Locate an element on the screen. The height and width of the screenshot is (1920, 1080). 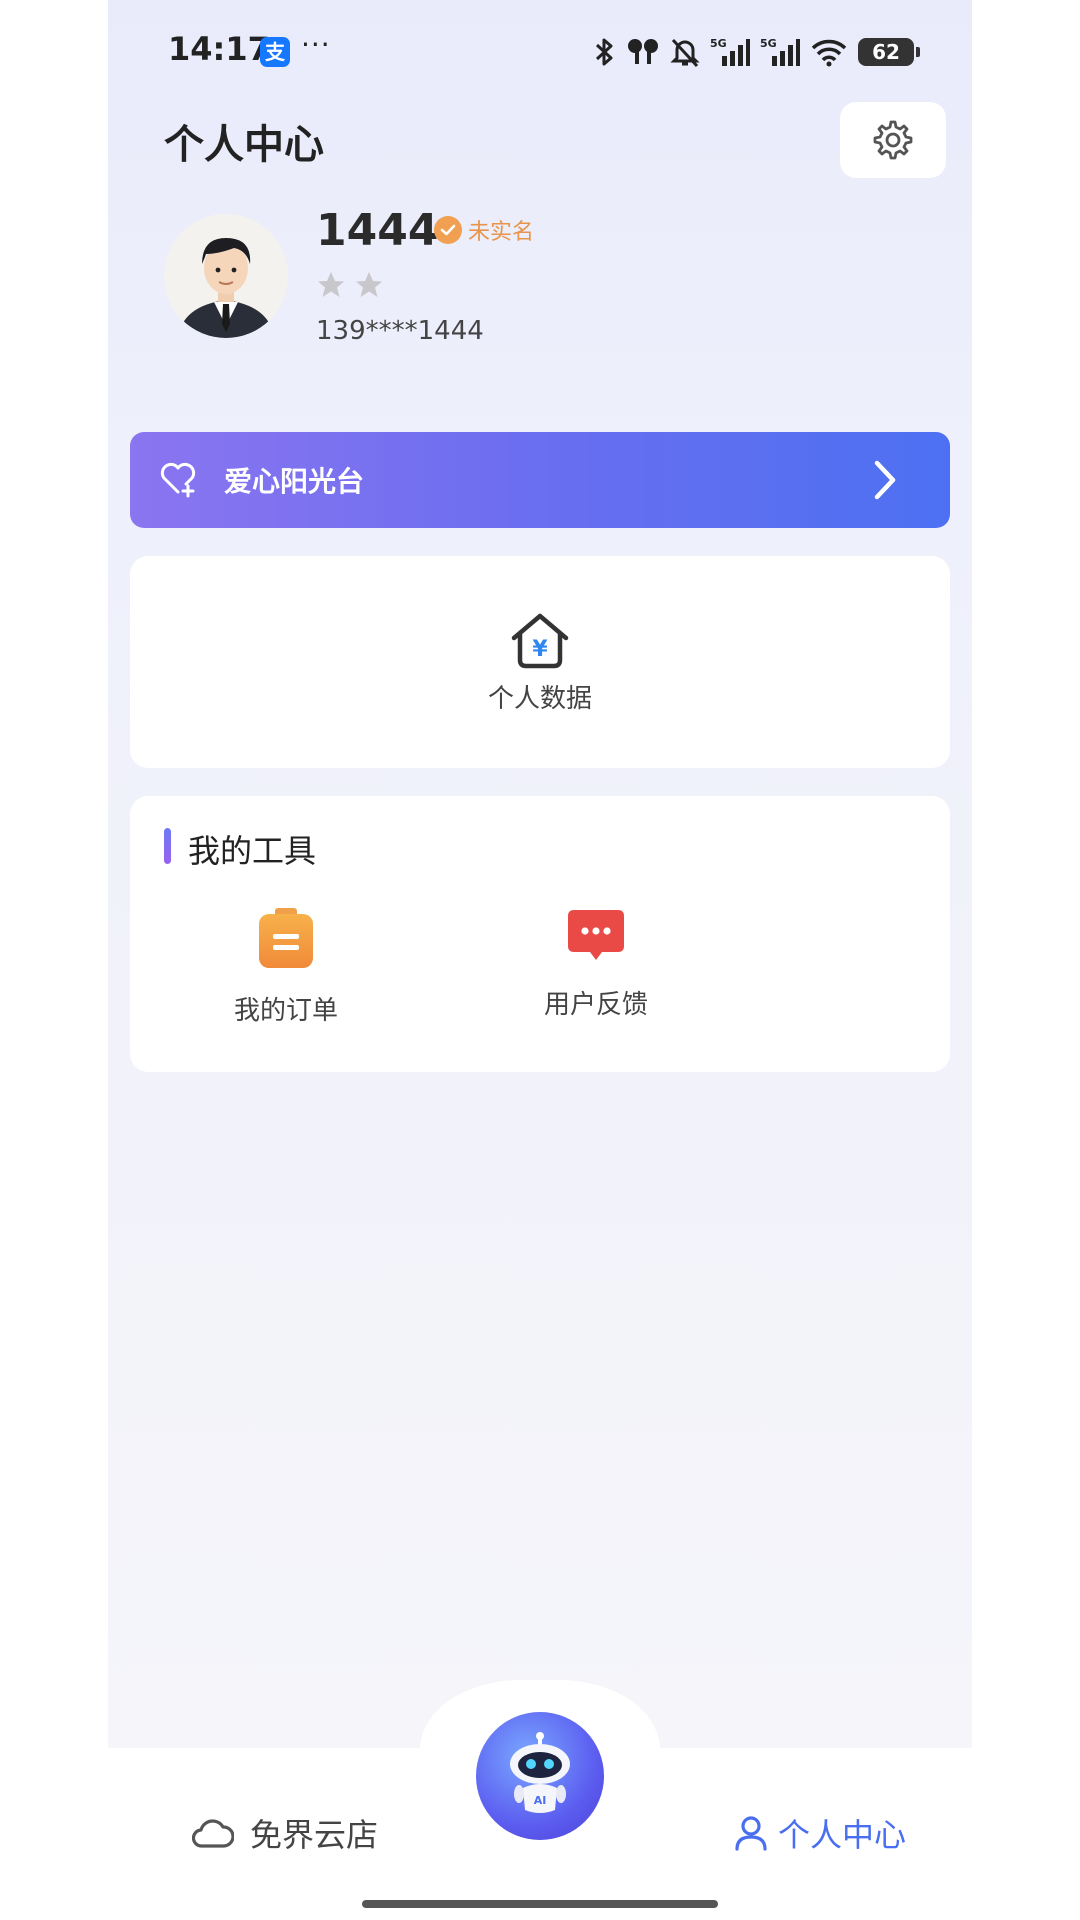
profile-phone: 139****1444 is located at coordinates (400, 331).